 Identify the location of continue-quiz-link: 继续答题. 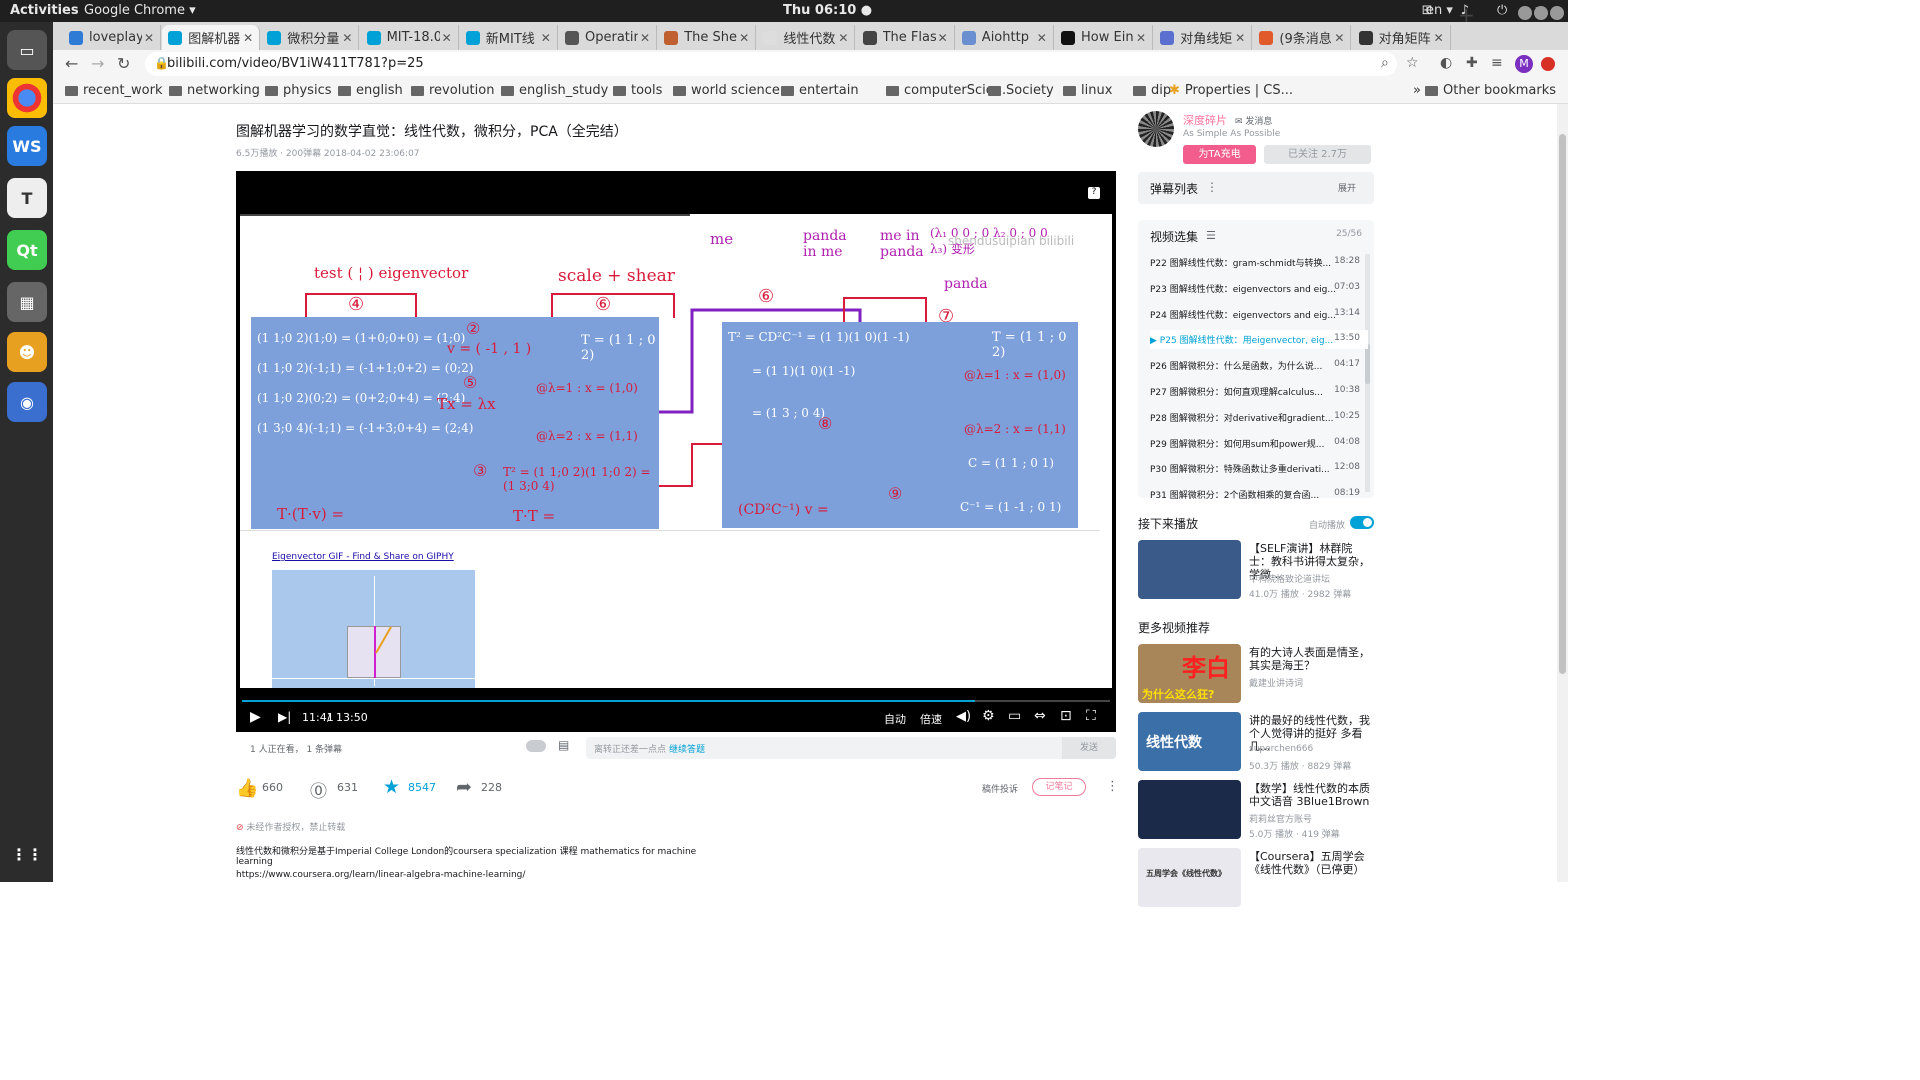
(687, 748).